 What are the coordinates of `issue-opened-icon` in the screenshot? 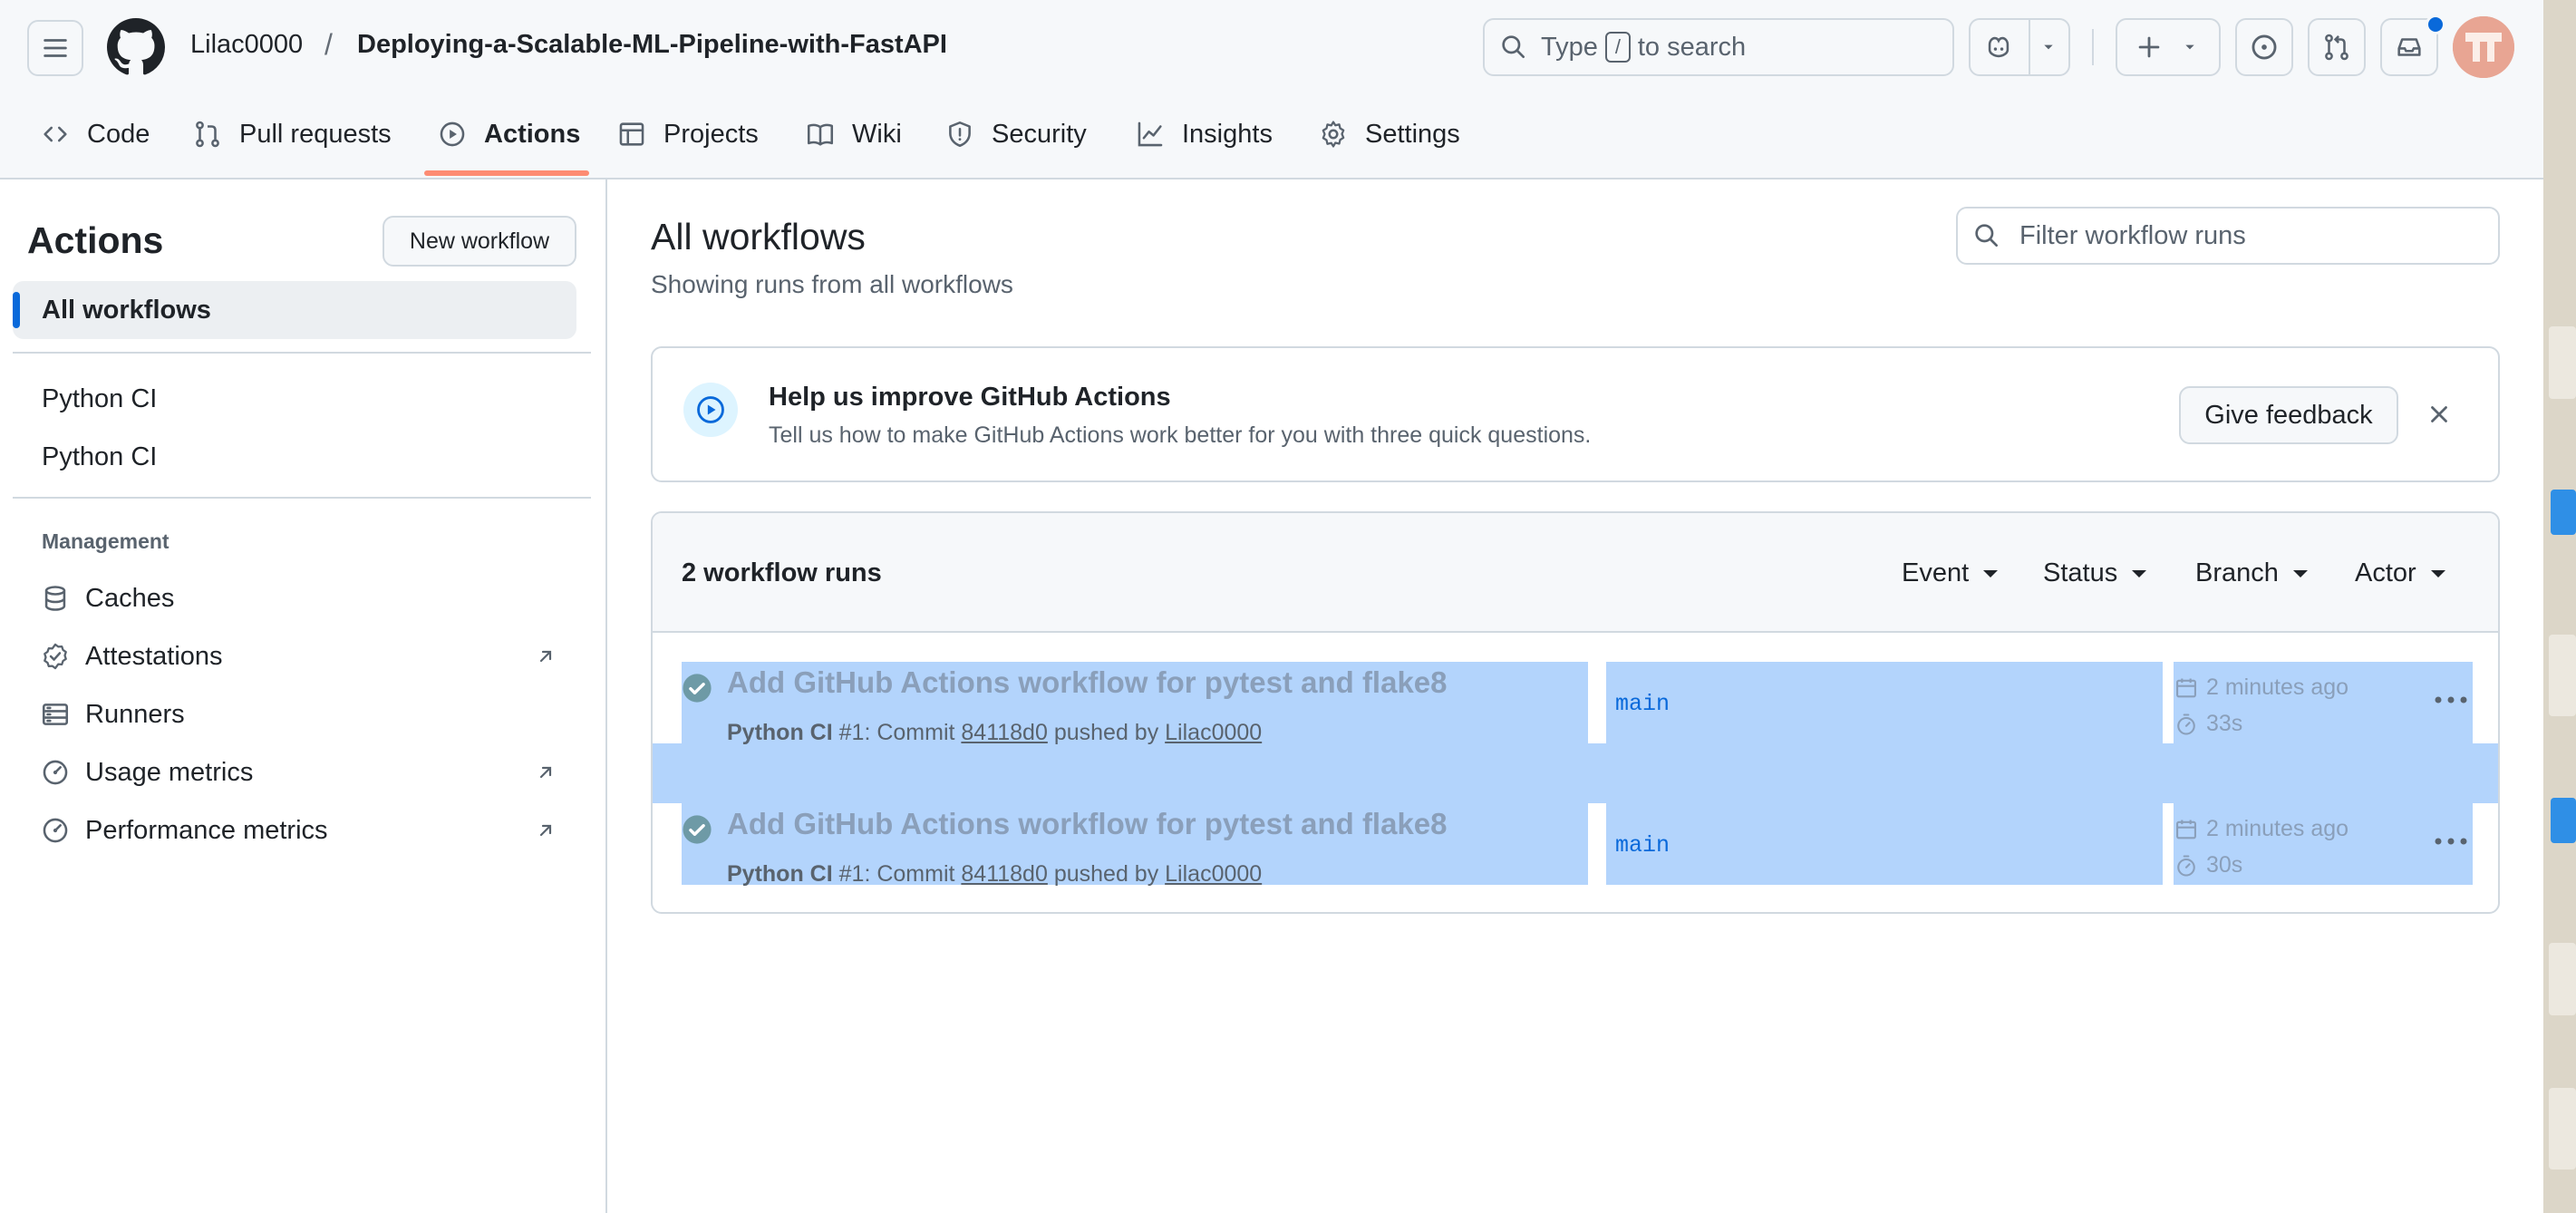 It's located at (2264, 47).